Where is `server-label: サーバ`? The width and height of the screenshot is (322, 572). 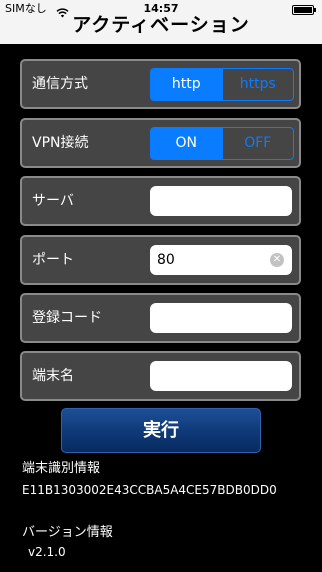 server-label: サーバ is located at coordinates (53, 201).